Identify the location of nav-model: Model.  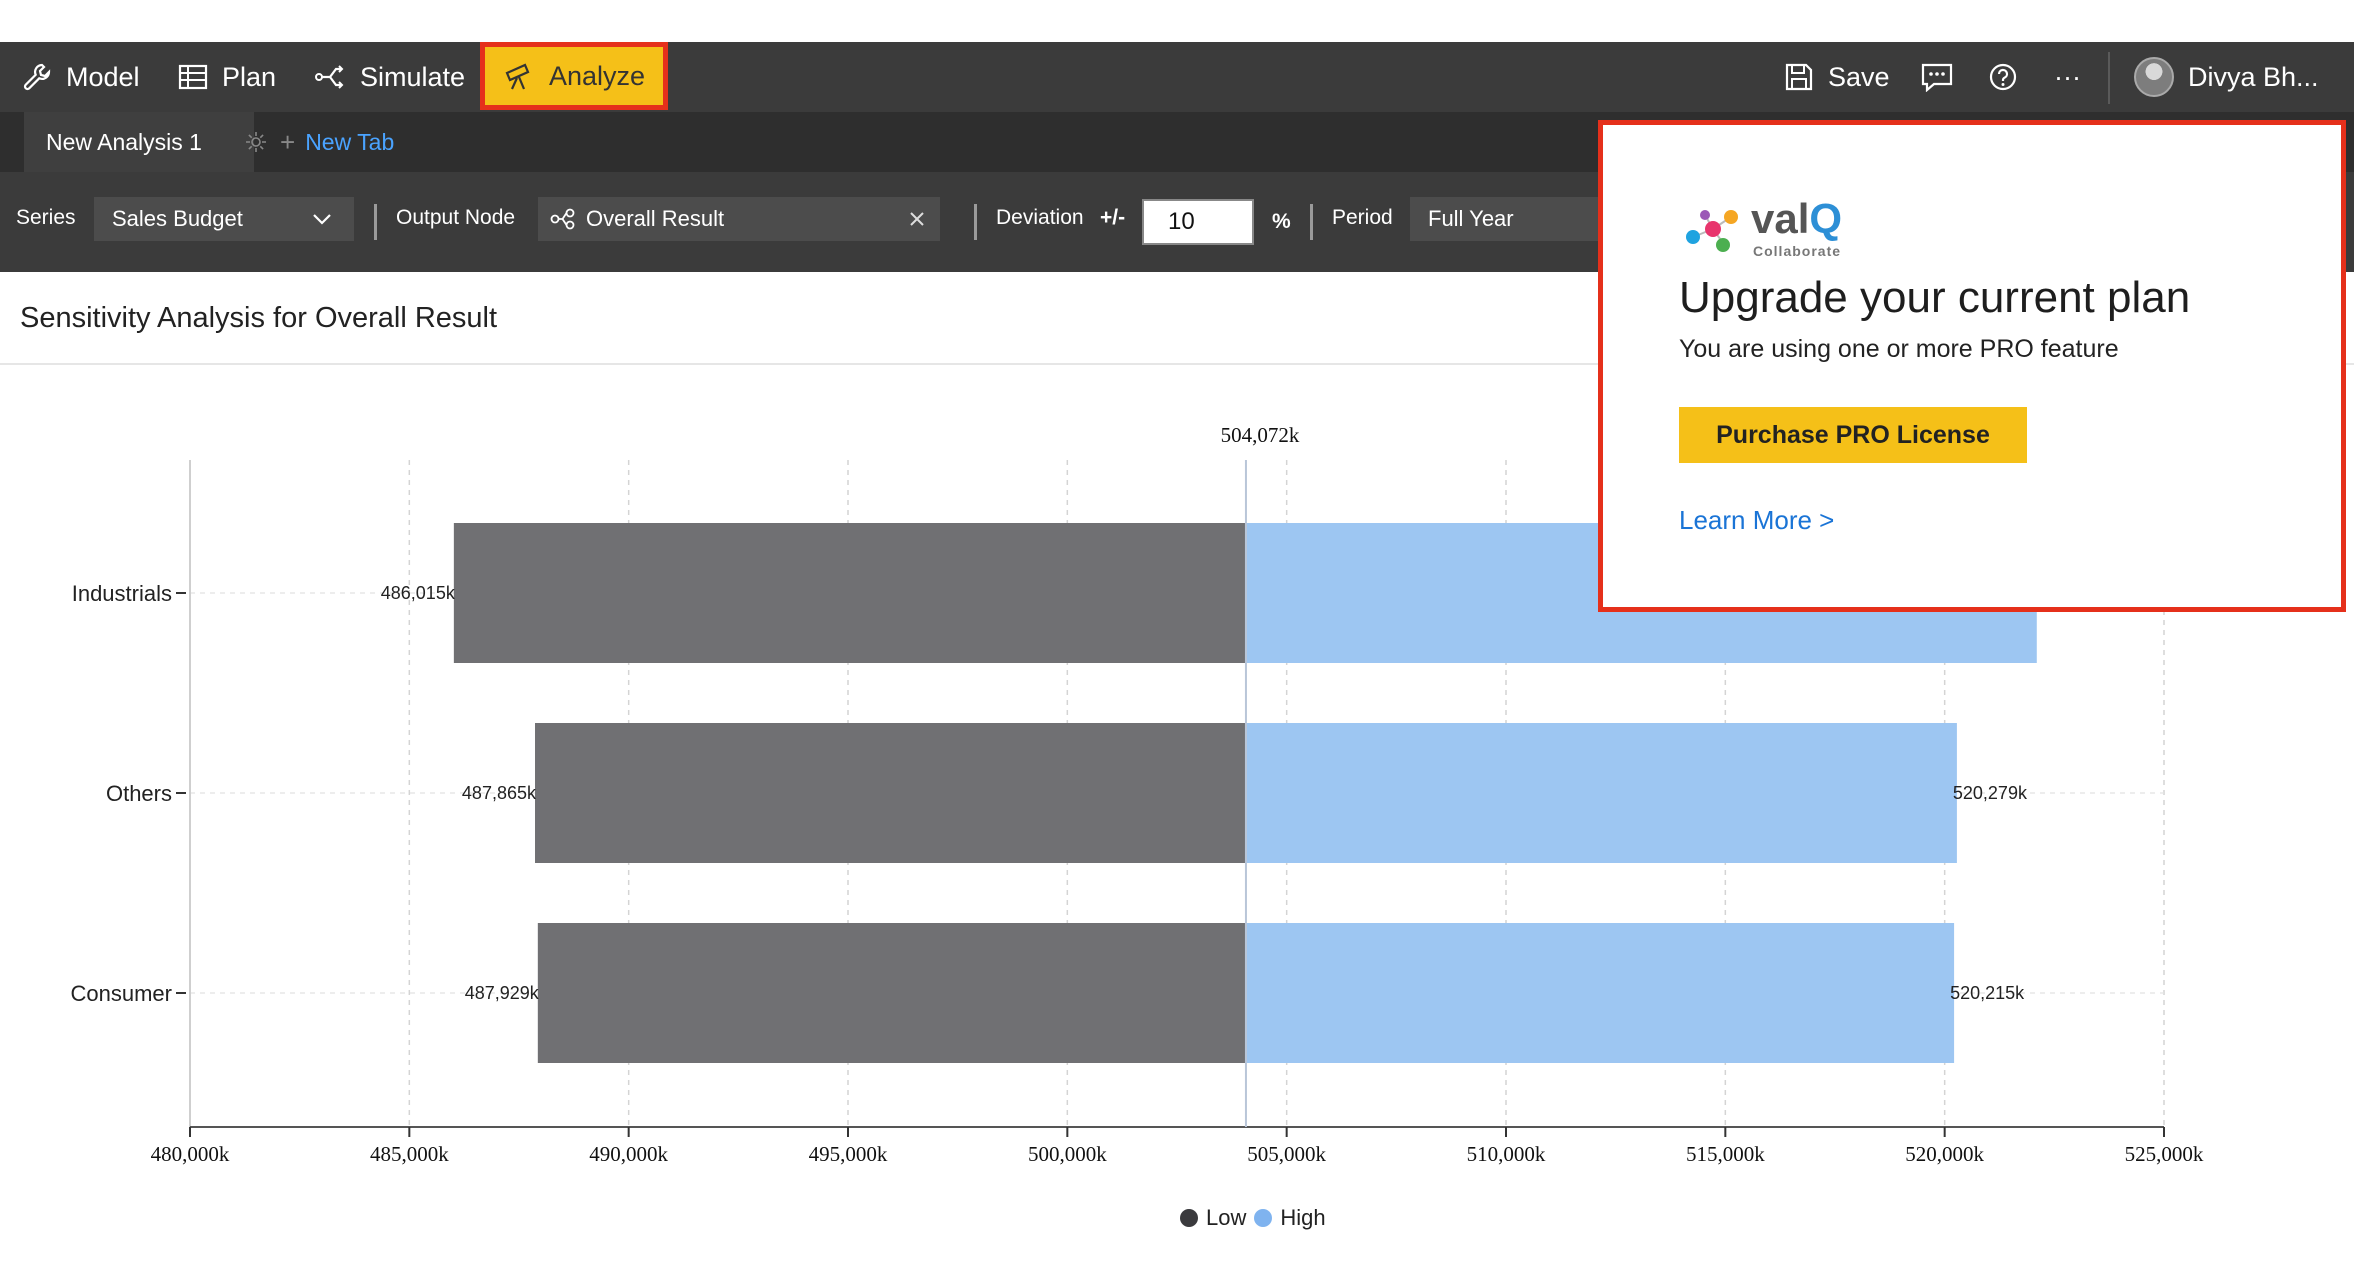
(81, 77).